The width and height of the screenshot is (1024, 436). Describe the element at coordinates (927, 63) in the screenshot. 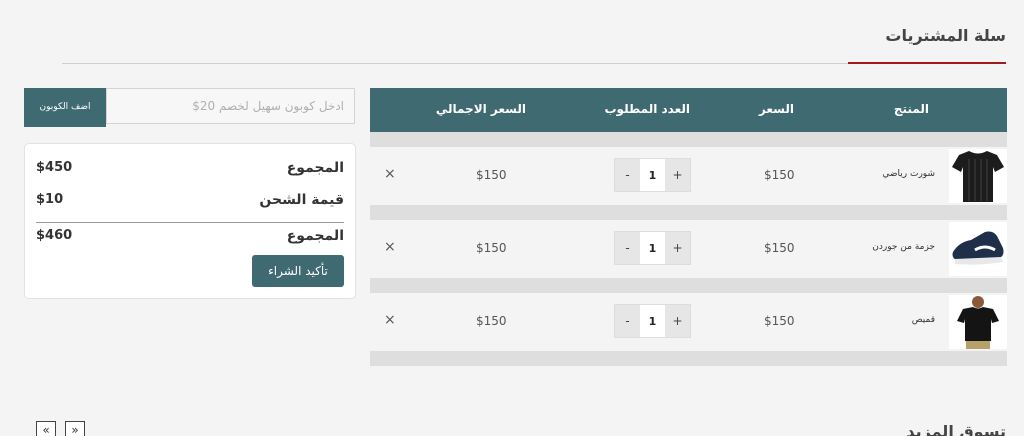

I see `title-accent-underline` at that location.